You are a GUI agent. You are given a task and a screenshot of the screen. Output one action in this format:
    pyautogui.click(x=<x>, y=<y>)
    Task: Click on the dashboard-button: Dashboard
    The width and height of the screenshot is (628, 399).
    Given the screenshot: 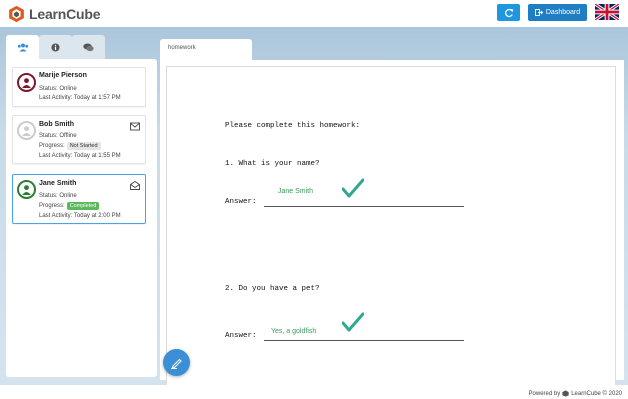 What is the action you would take?
    pyautogui.click(x=557, y=12)
    